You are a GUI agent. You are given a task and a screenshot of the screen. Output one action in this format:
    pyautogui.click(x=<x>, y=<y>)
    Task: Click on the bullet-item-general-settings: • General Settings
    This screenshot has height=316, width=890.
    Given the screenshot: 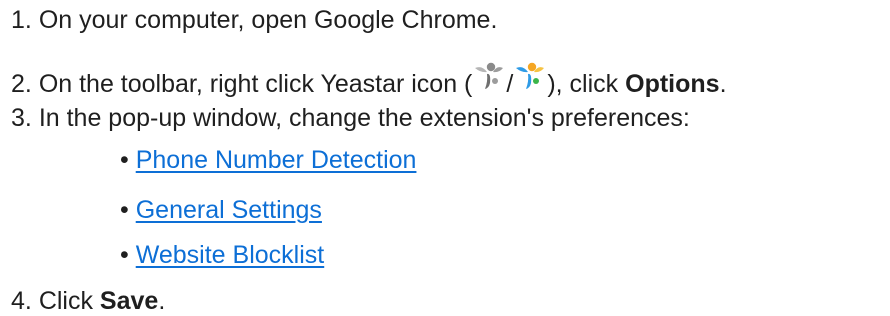 What is the action you would take?
    pyautogui.click(x=221, y=210)
    